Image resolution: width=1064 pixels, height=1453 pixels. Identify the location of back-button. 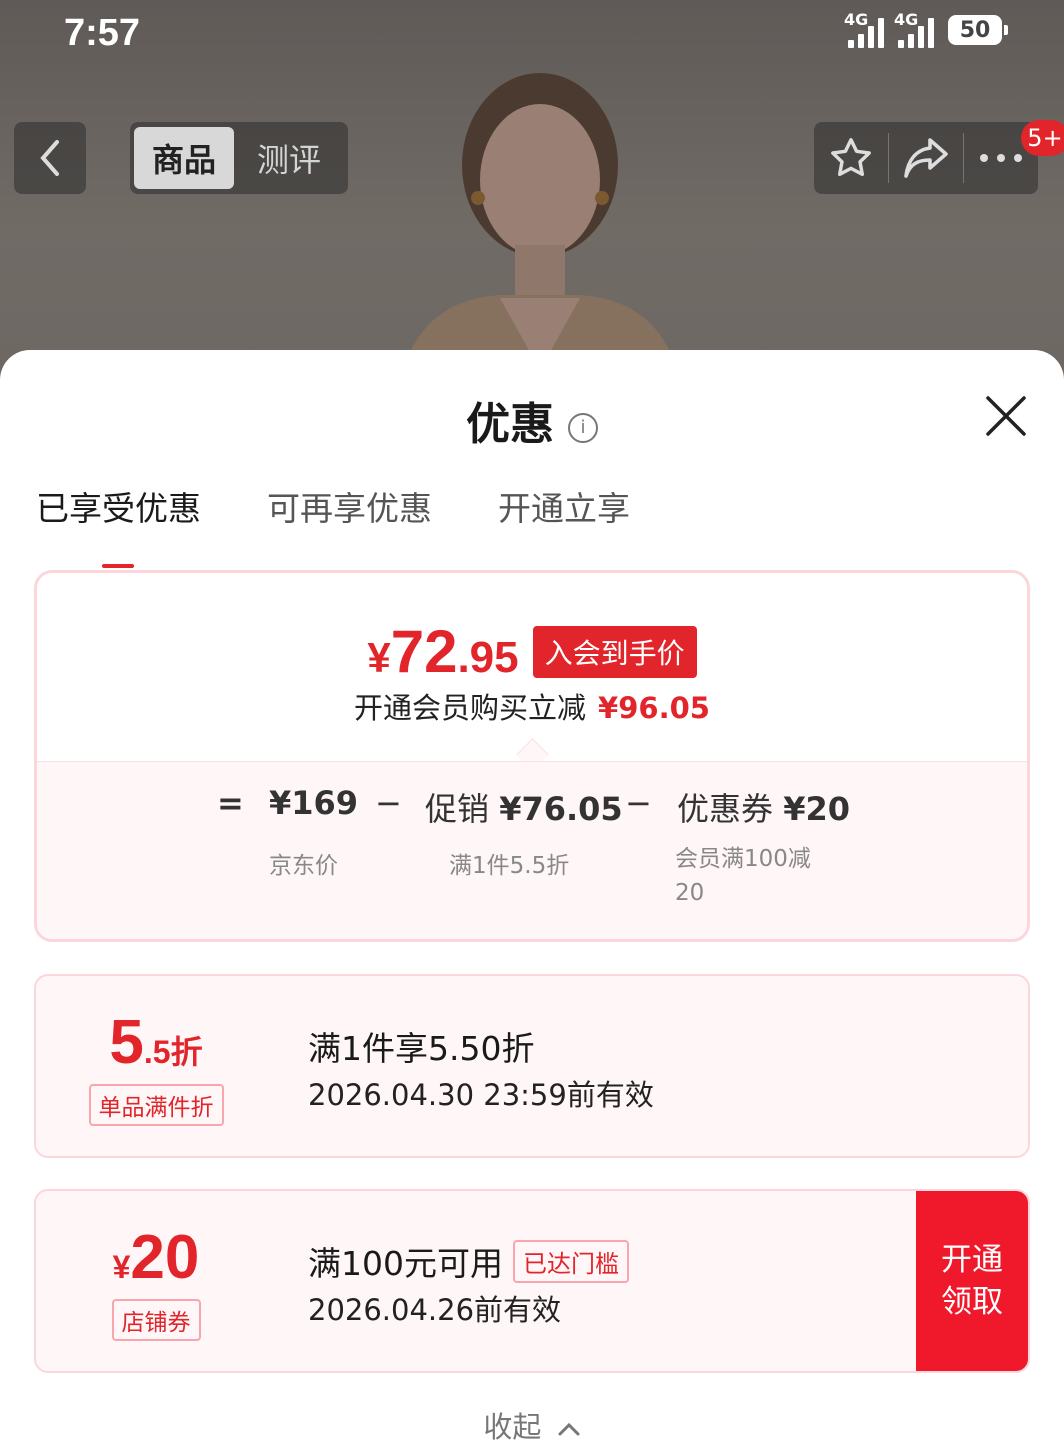
(50, 158).